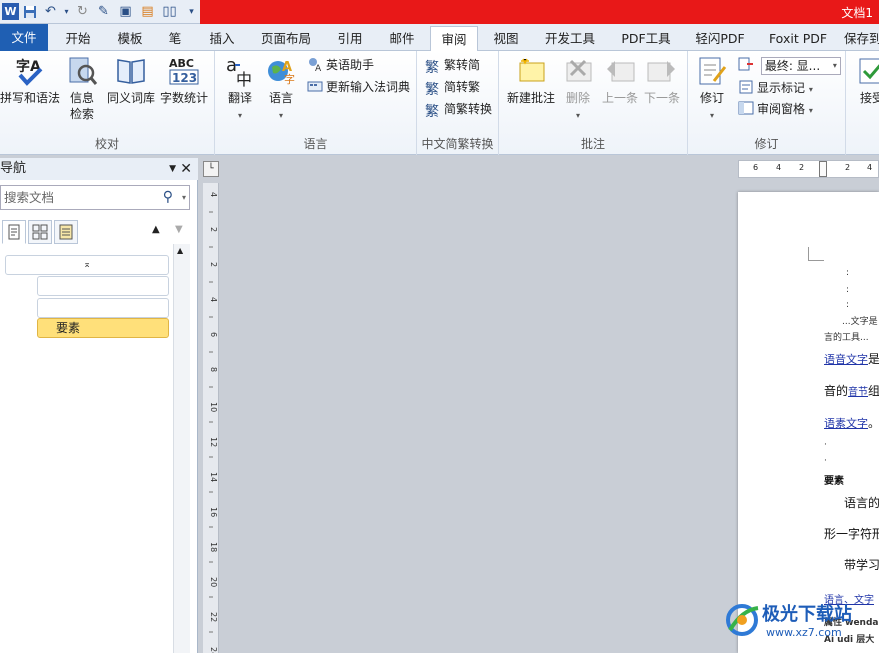  What do you see at coordinates (869, 71) in the screenshot?
I see `accept-icon` at bounding box center [869, 71].